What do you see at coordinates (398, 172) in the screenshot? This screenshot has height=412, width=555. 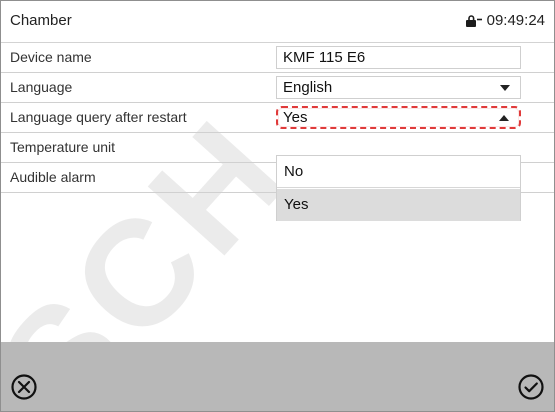 I see `dropdown-option-no: No` at bounding box center [398, 172].